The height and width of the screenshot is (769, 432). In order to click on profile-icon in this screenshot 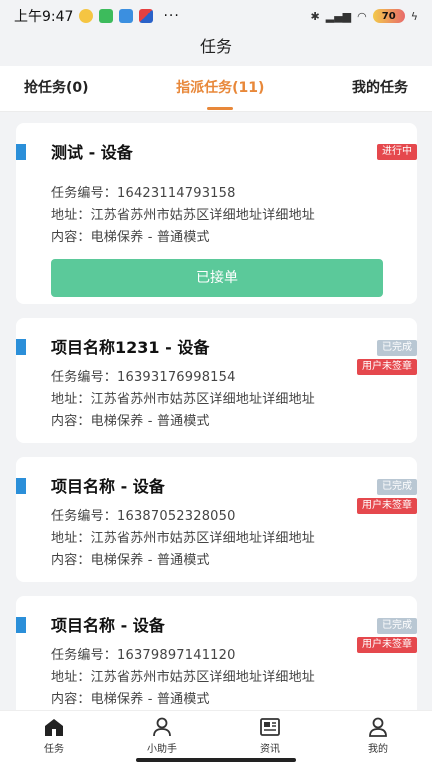, I will do `click(378, 727)`.